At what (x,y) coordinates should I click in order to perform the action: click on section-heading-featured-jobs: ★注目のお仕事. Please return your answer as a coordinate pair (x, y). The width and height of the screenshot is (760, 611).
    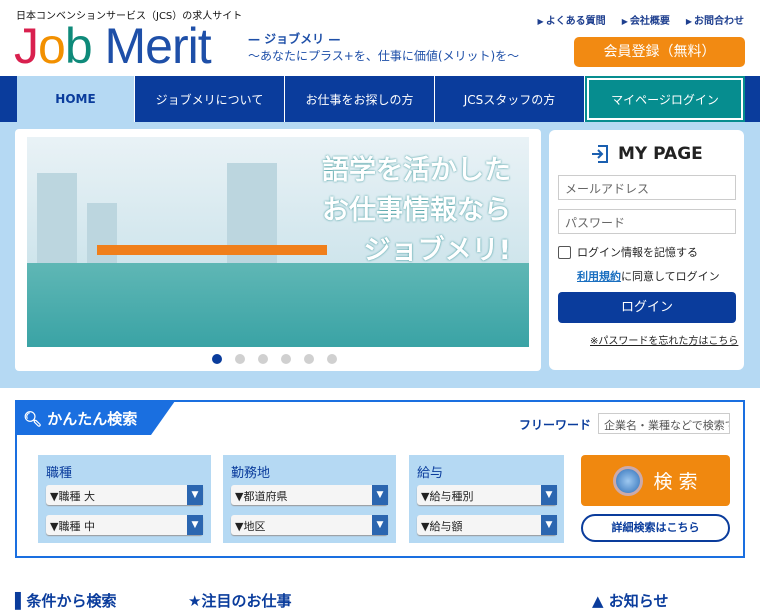
    Looking at the image, I should click on (240, 601).